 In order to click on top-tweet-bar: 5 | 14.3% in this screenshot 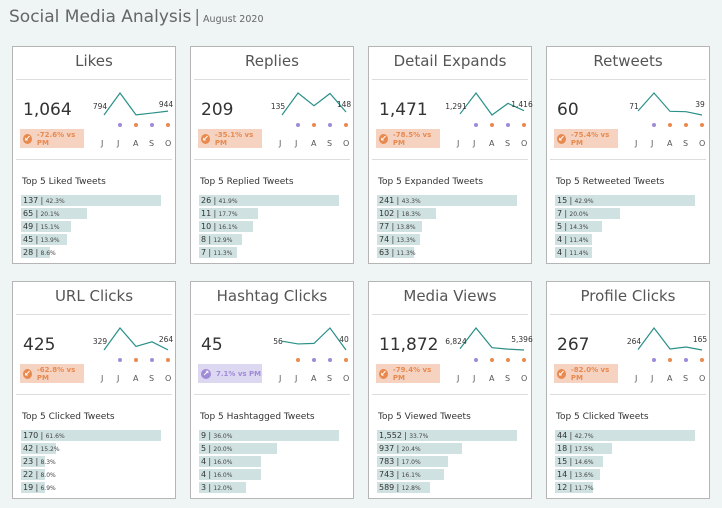, I will do `click(578, 226)`.